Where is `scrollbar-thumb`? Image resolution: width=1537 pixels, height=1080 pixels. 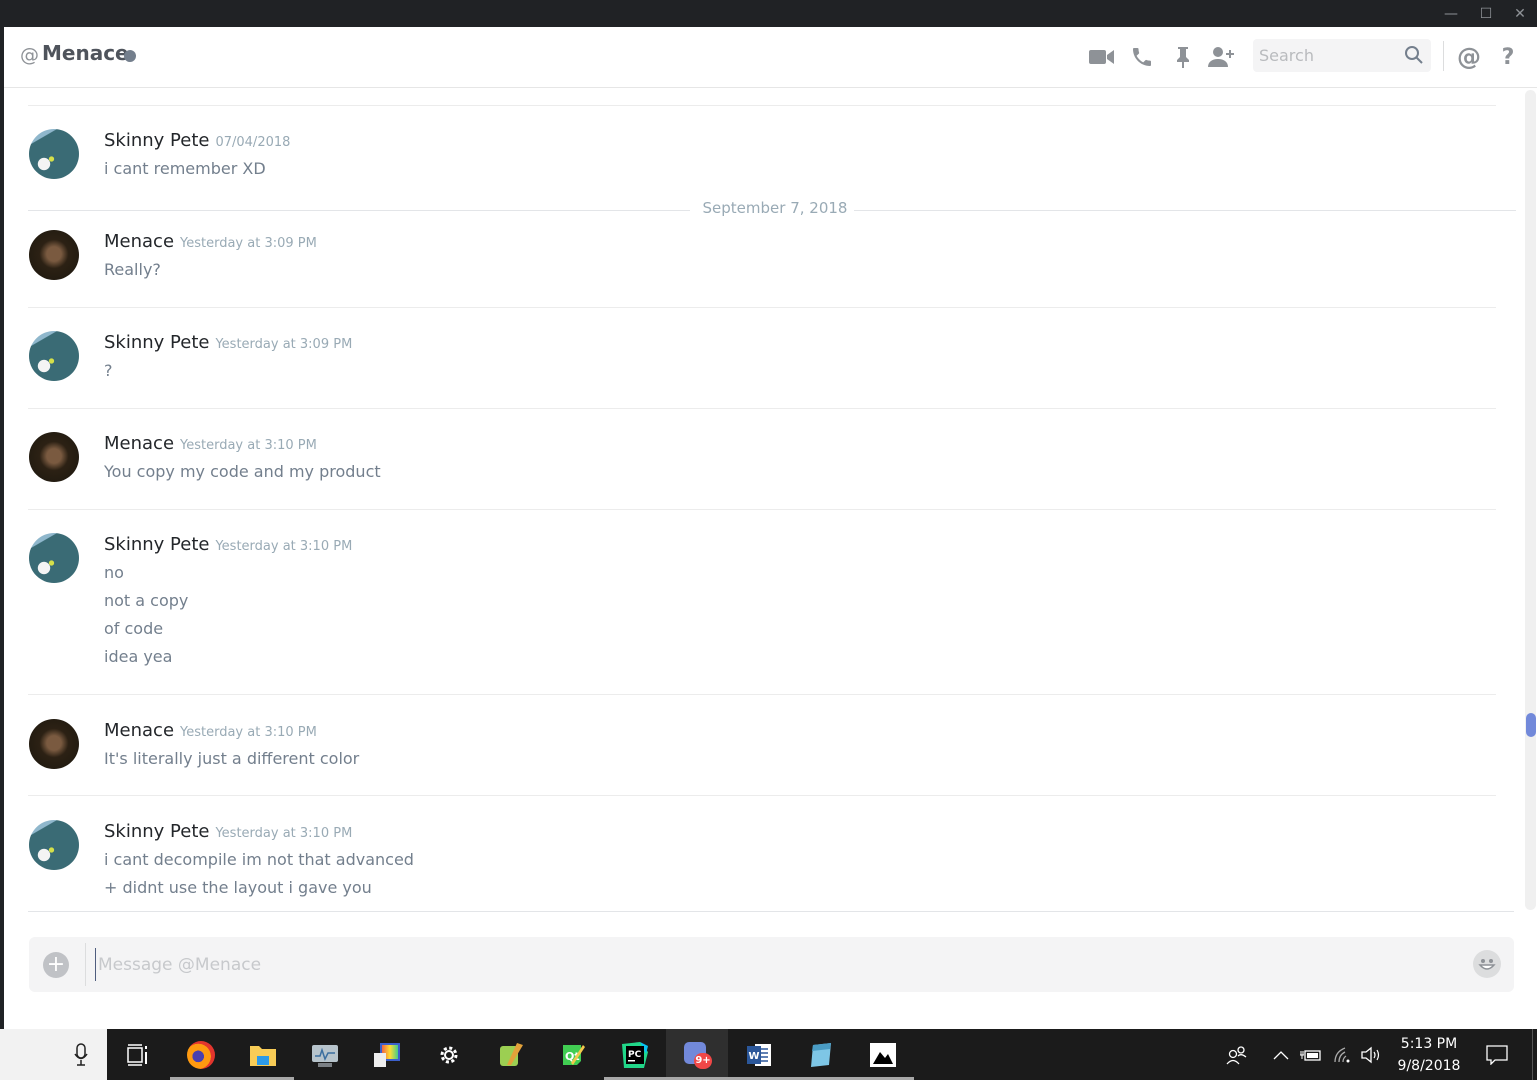
scrollbar-thumb is located at coordinates (1531, 725).